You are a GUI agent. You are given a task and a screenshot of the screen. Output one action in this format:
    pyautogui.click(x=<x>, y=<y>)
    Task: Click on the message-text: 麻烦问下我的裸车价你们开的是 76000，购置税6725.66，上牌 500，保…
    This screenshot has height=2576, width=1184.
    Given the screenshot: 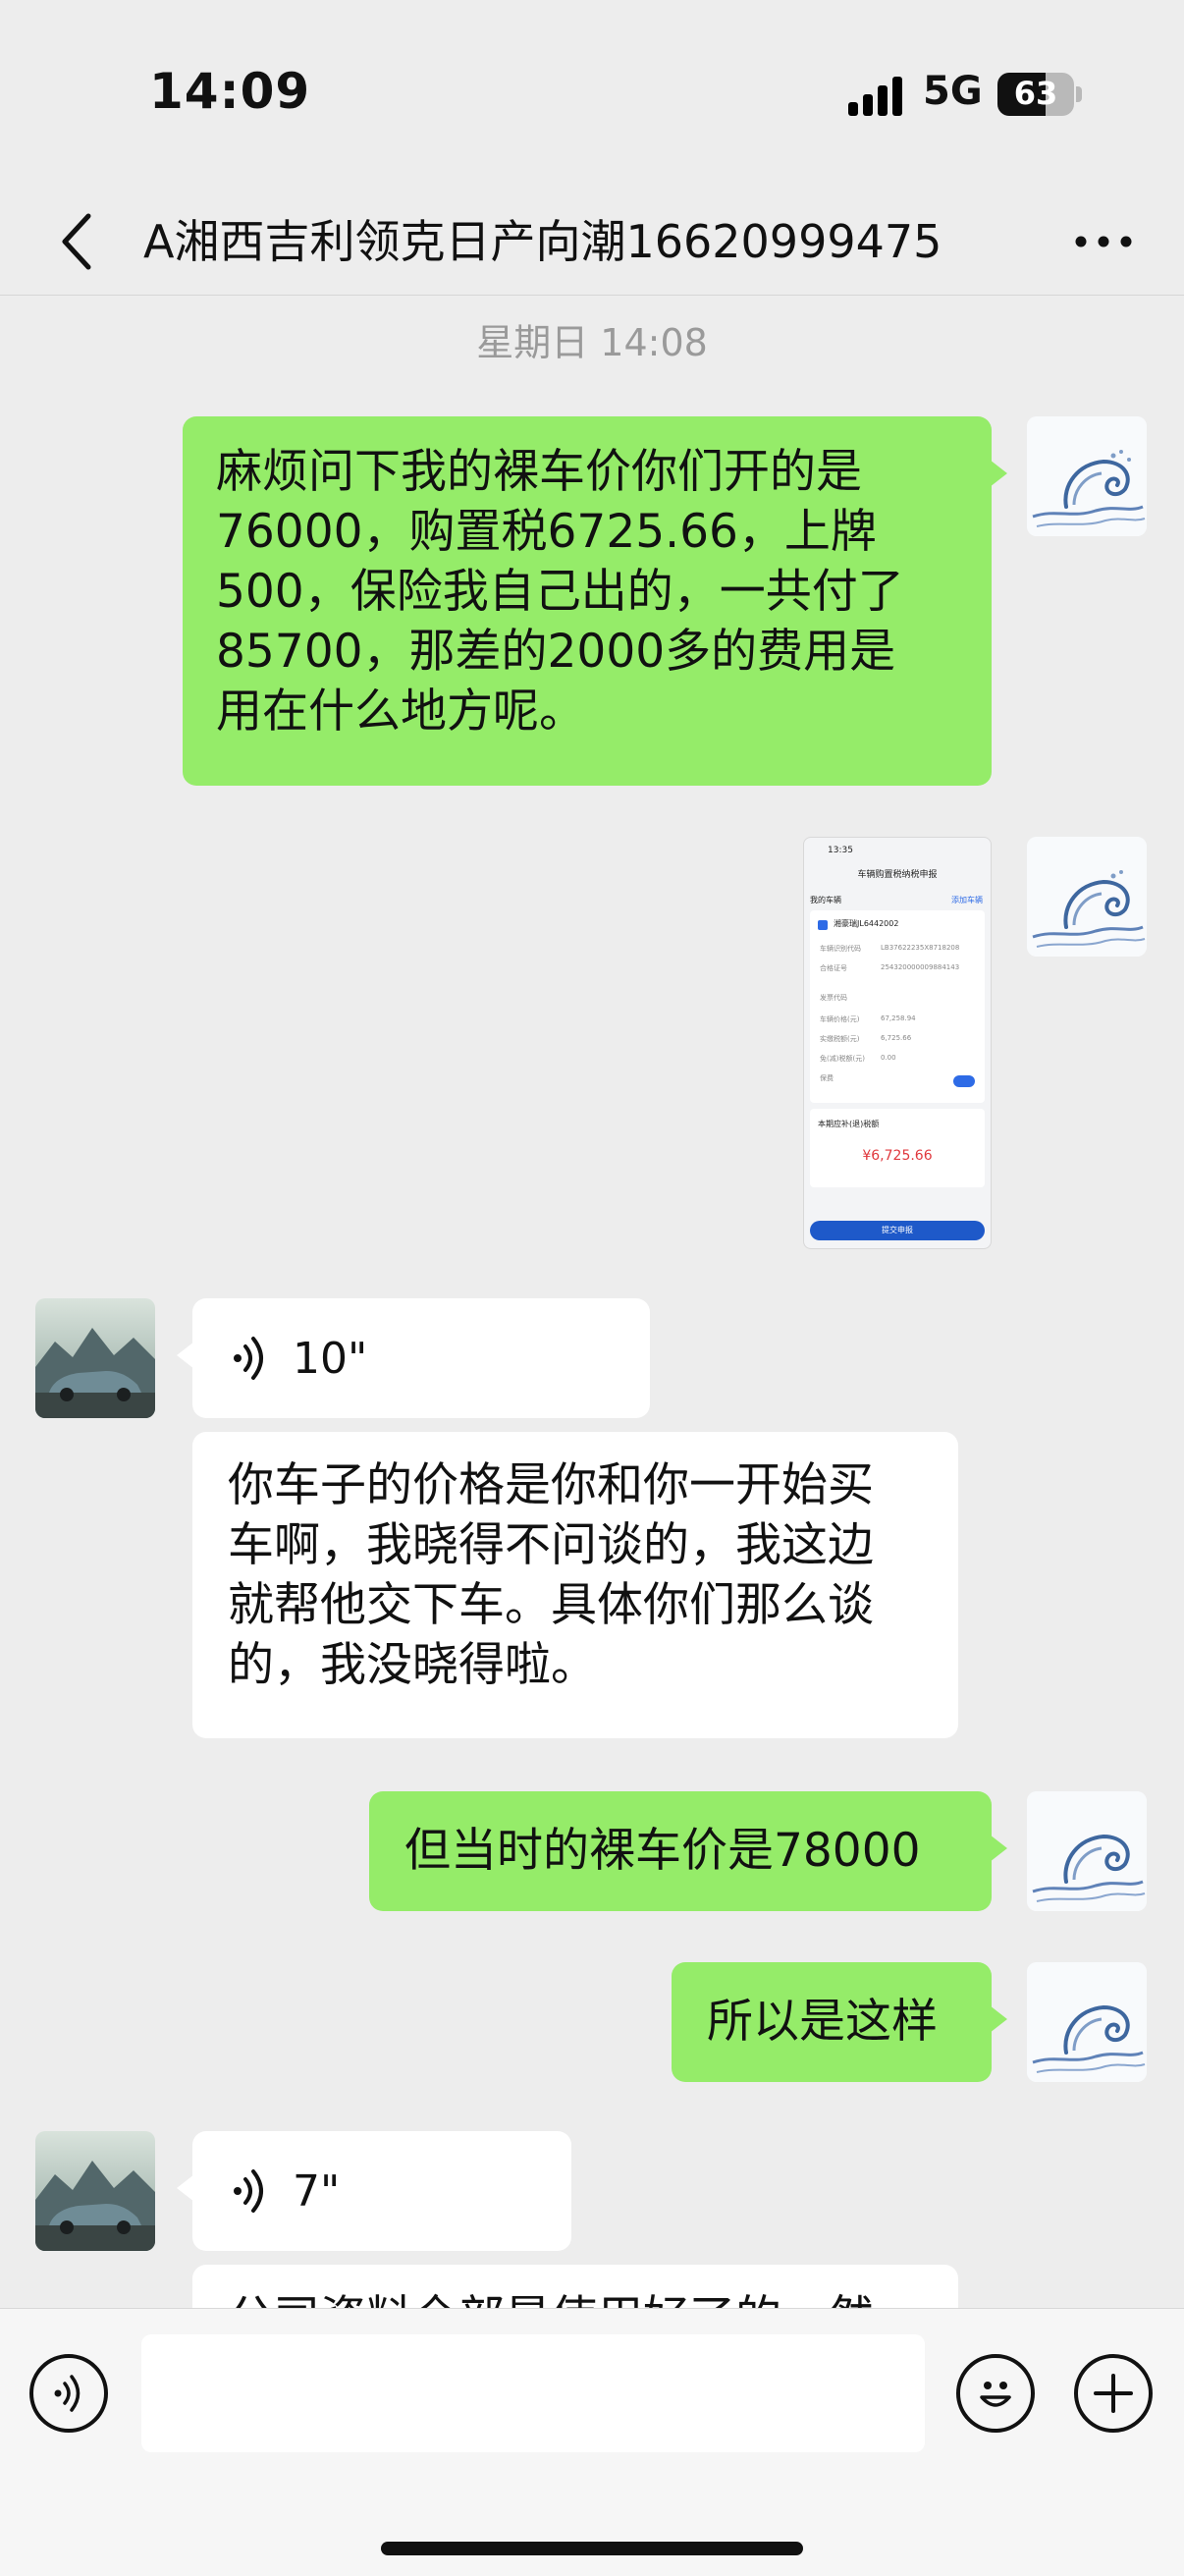 What is the action you would take?
    pyautogui.click(x=560, y=592)
    